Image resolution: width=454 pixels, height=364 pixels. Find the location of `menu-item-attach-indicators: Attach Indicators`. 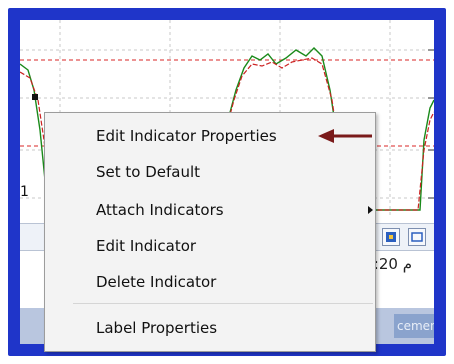

menu-item-attach-indicators: Attach Indicators is located at coordinates (210, 210).